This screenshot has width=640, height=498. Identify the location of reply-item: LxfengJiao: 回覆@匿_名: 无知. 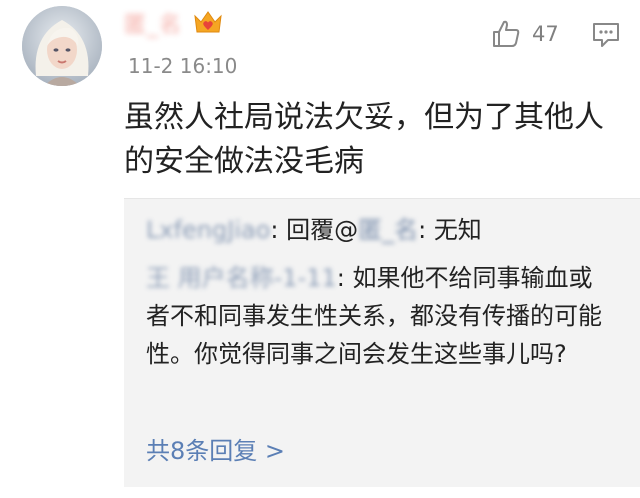
(314, 230).